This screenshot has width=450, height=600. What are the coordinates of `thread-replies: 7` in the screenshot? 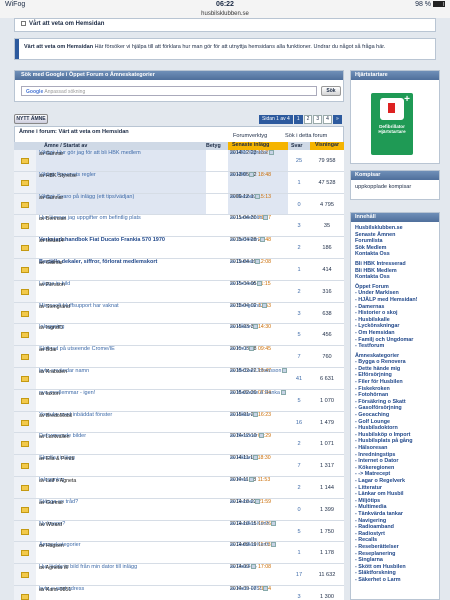 It's located at (299, 465).